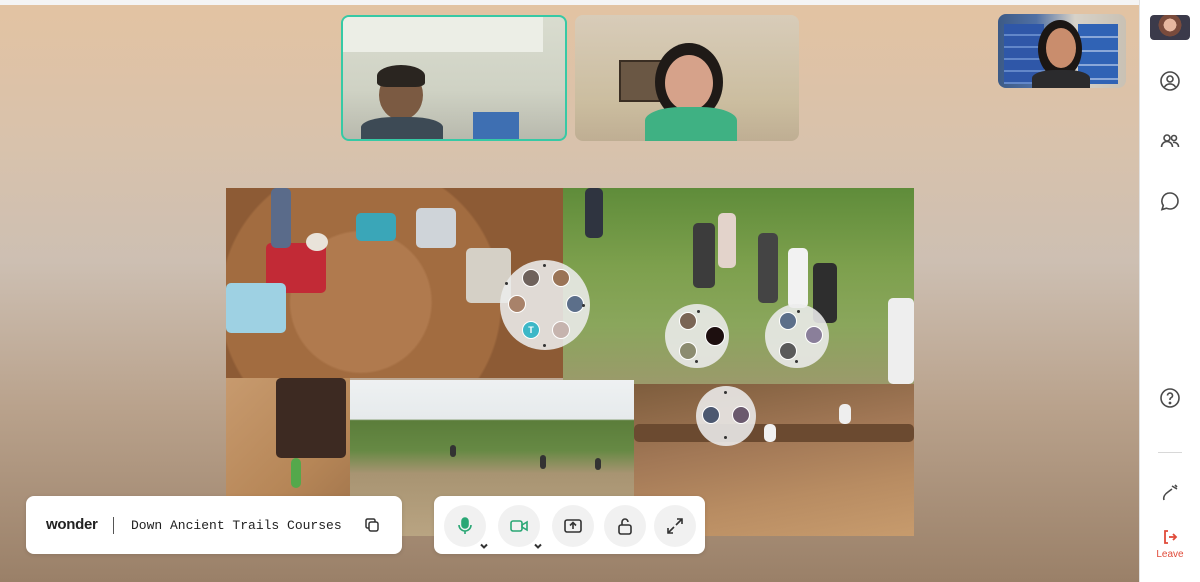 The height and width of the screenshot is (582, 1200). I want to click on microphone-button, so click(466, 527).